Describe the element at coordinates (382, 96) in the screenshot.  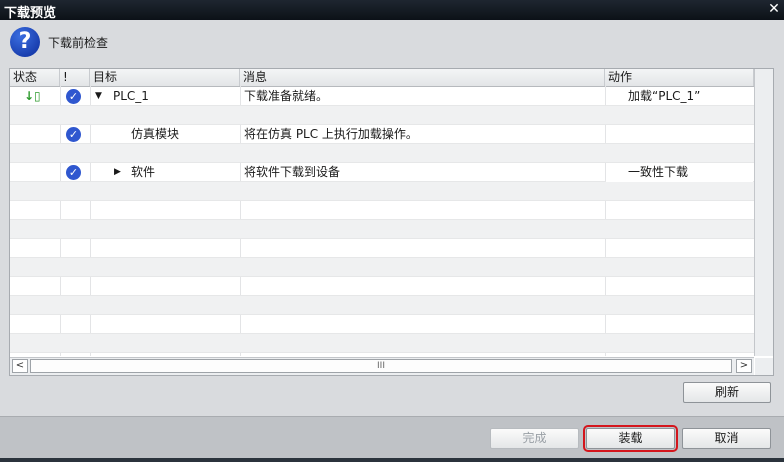
I see `table-row: ↓▯ ✓ ▼ PLC_1 下载准备就绪。 加载“PLC_1”` at that location.